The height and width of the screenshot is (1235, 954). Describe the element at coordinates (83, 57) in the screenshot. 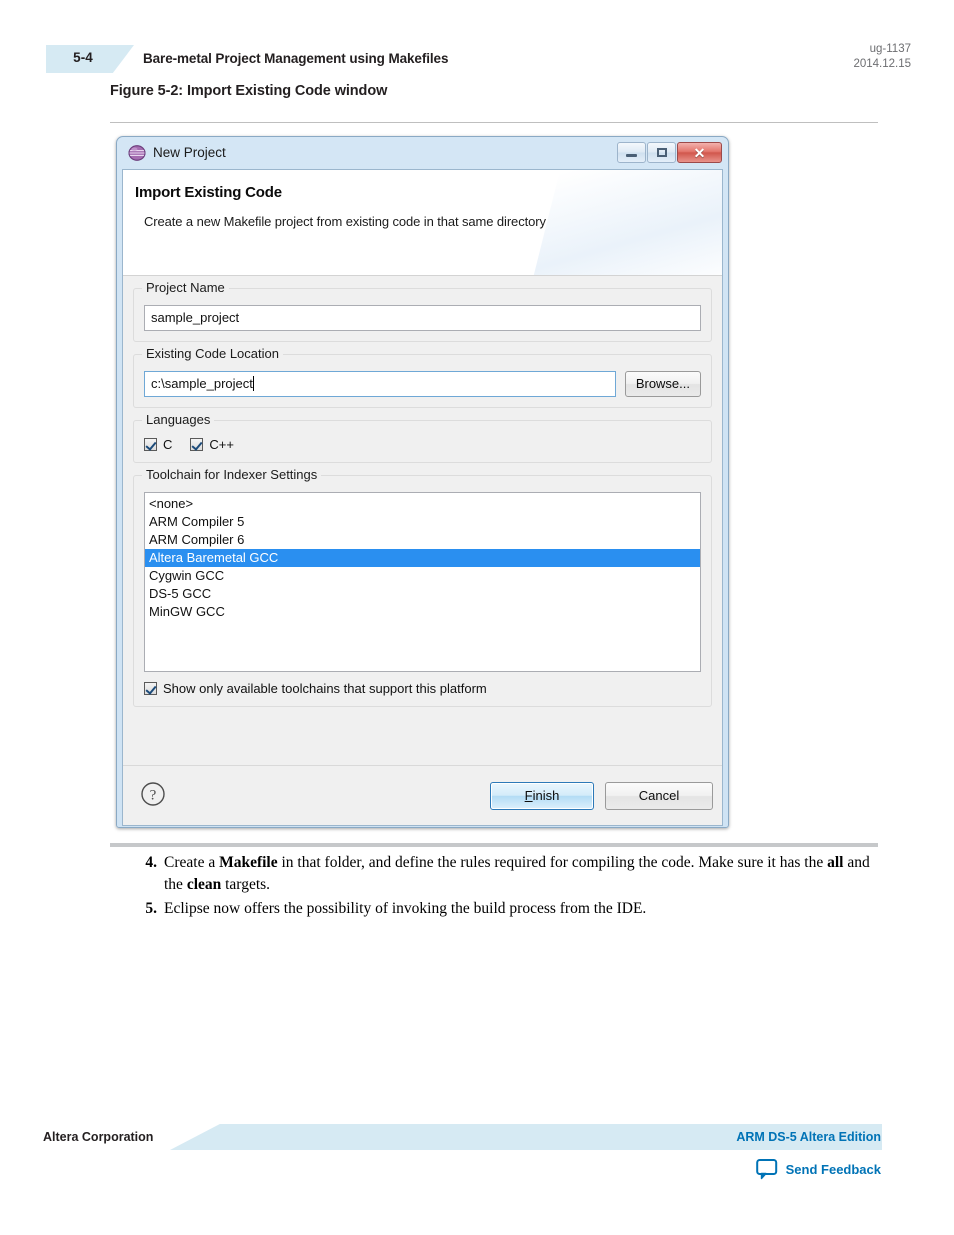

I see `page-number: 5-4` at that location.